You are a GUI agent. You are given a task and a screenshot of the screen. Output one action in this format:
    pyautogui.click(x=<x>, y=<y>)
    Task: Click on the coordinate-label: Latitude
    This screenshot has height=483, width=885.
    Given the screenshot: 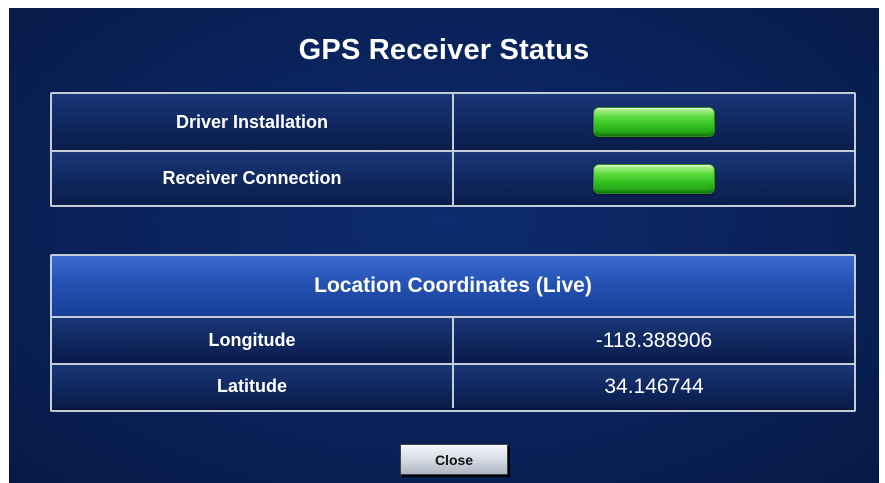 What is the action you would take?
    pyautogui.click(x=253, y=386)
    